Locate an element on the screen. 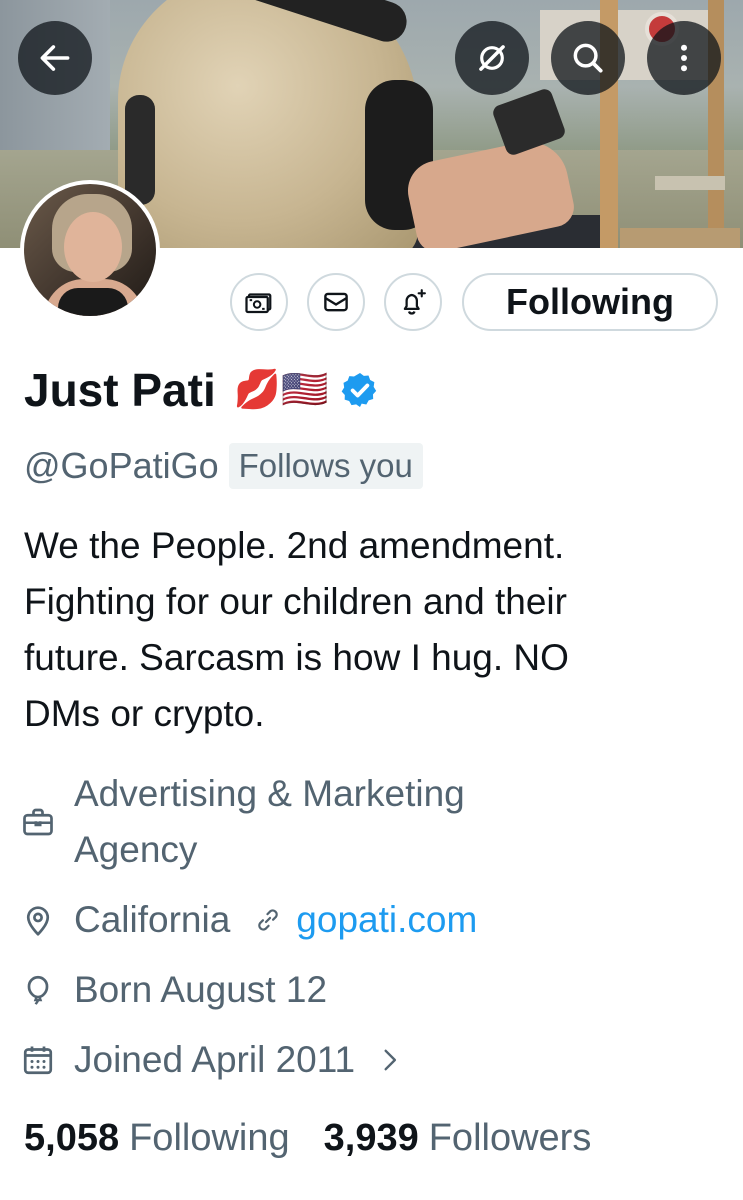  display-name: Just Pati is located at coordinates (120, 390).